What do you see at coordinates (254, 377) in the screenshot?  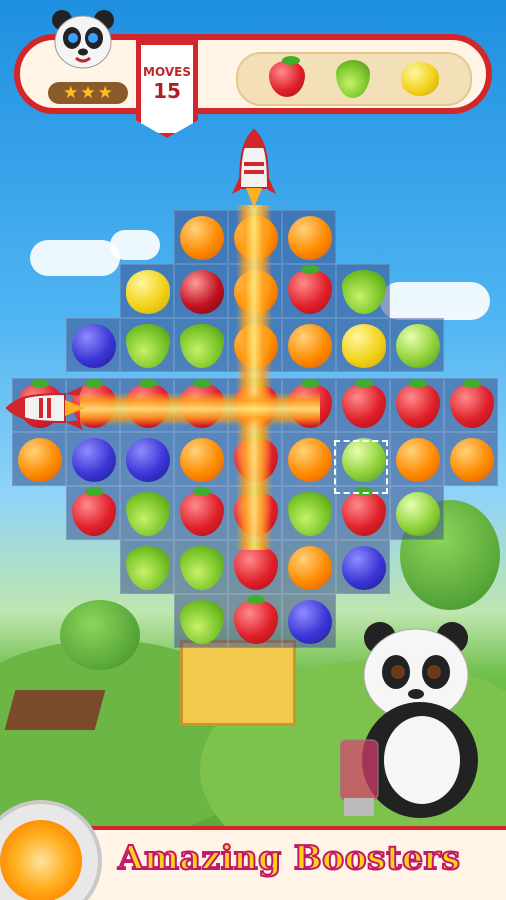 I see `vertical-fire-beam` at bounding box center [254, 377].